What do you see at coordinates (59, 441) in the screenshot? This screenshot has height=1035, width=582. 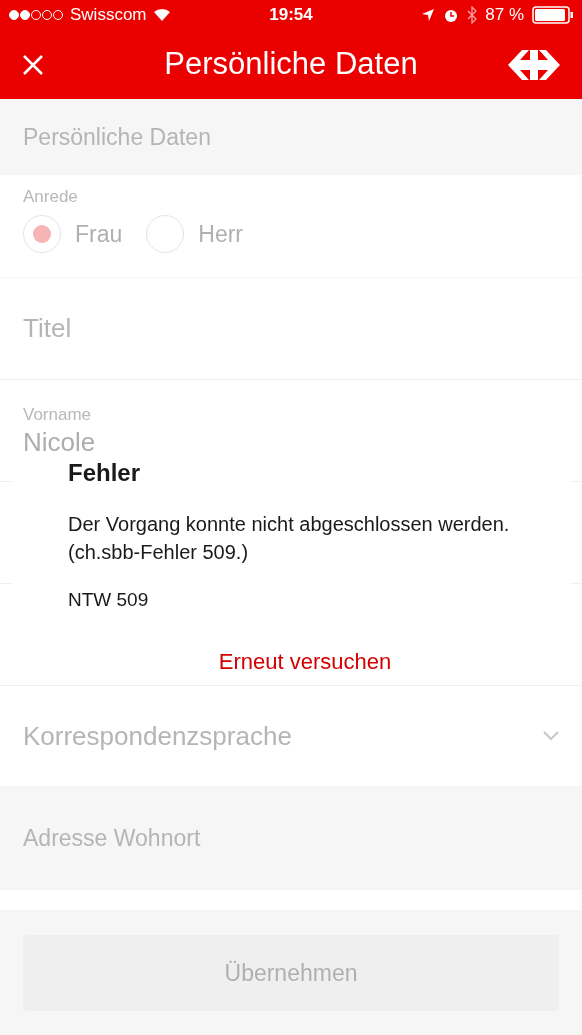 I see `field-value: Nicole` at bounding box center [59, 441].